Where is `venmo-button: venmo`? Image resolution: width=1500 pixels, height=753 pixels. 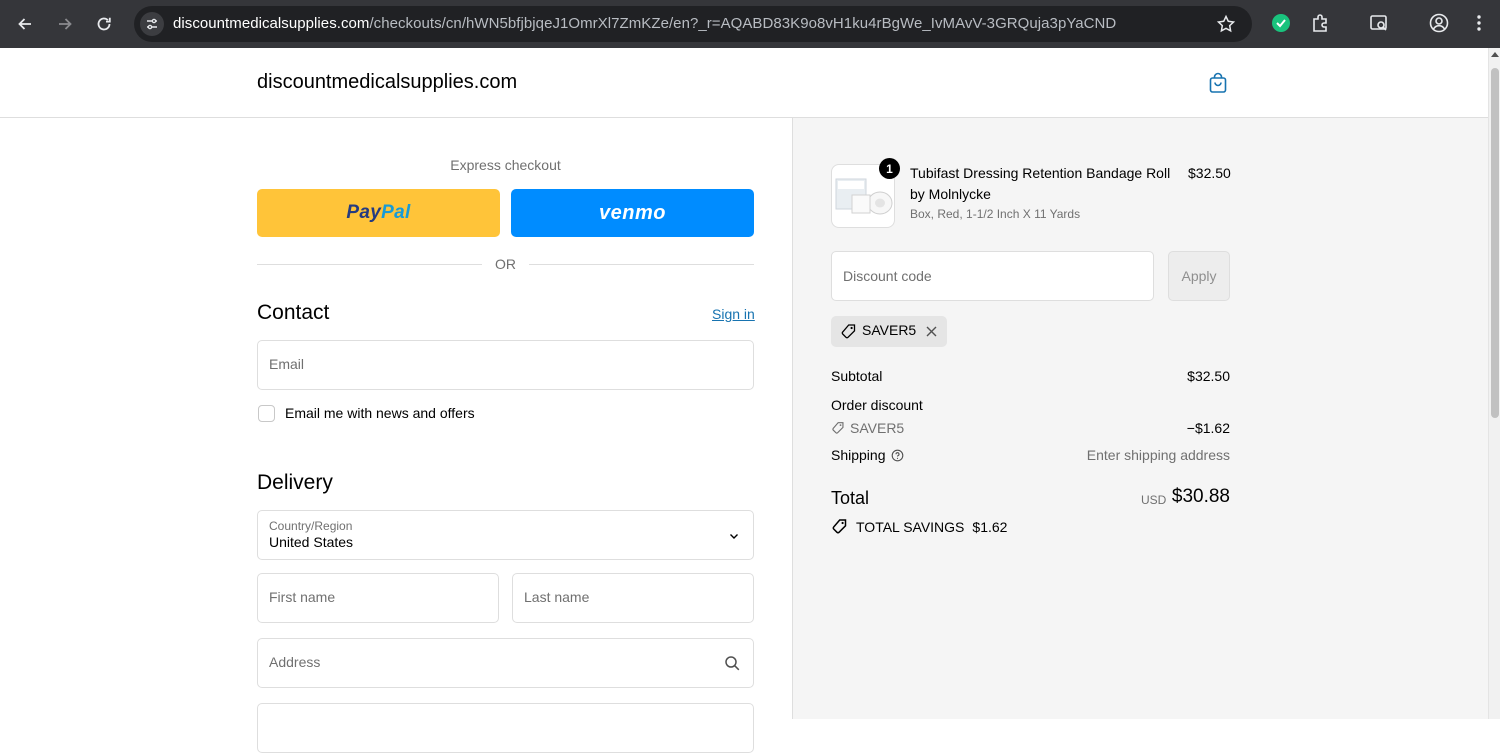 venmo-button: venmo is located at coordinates (632, 213).